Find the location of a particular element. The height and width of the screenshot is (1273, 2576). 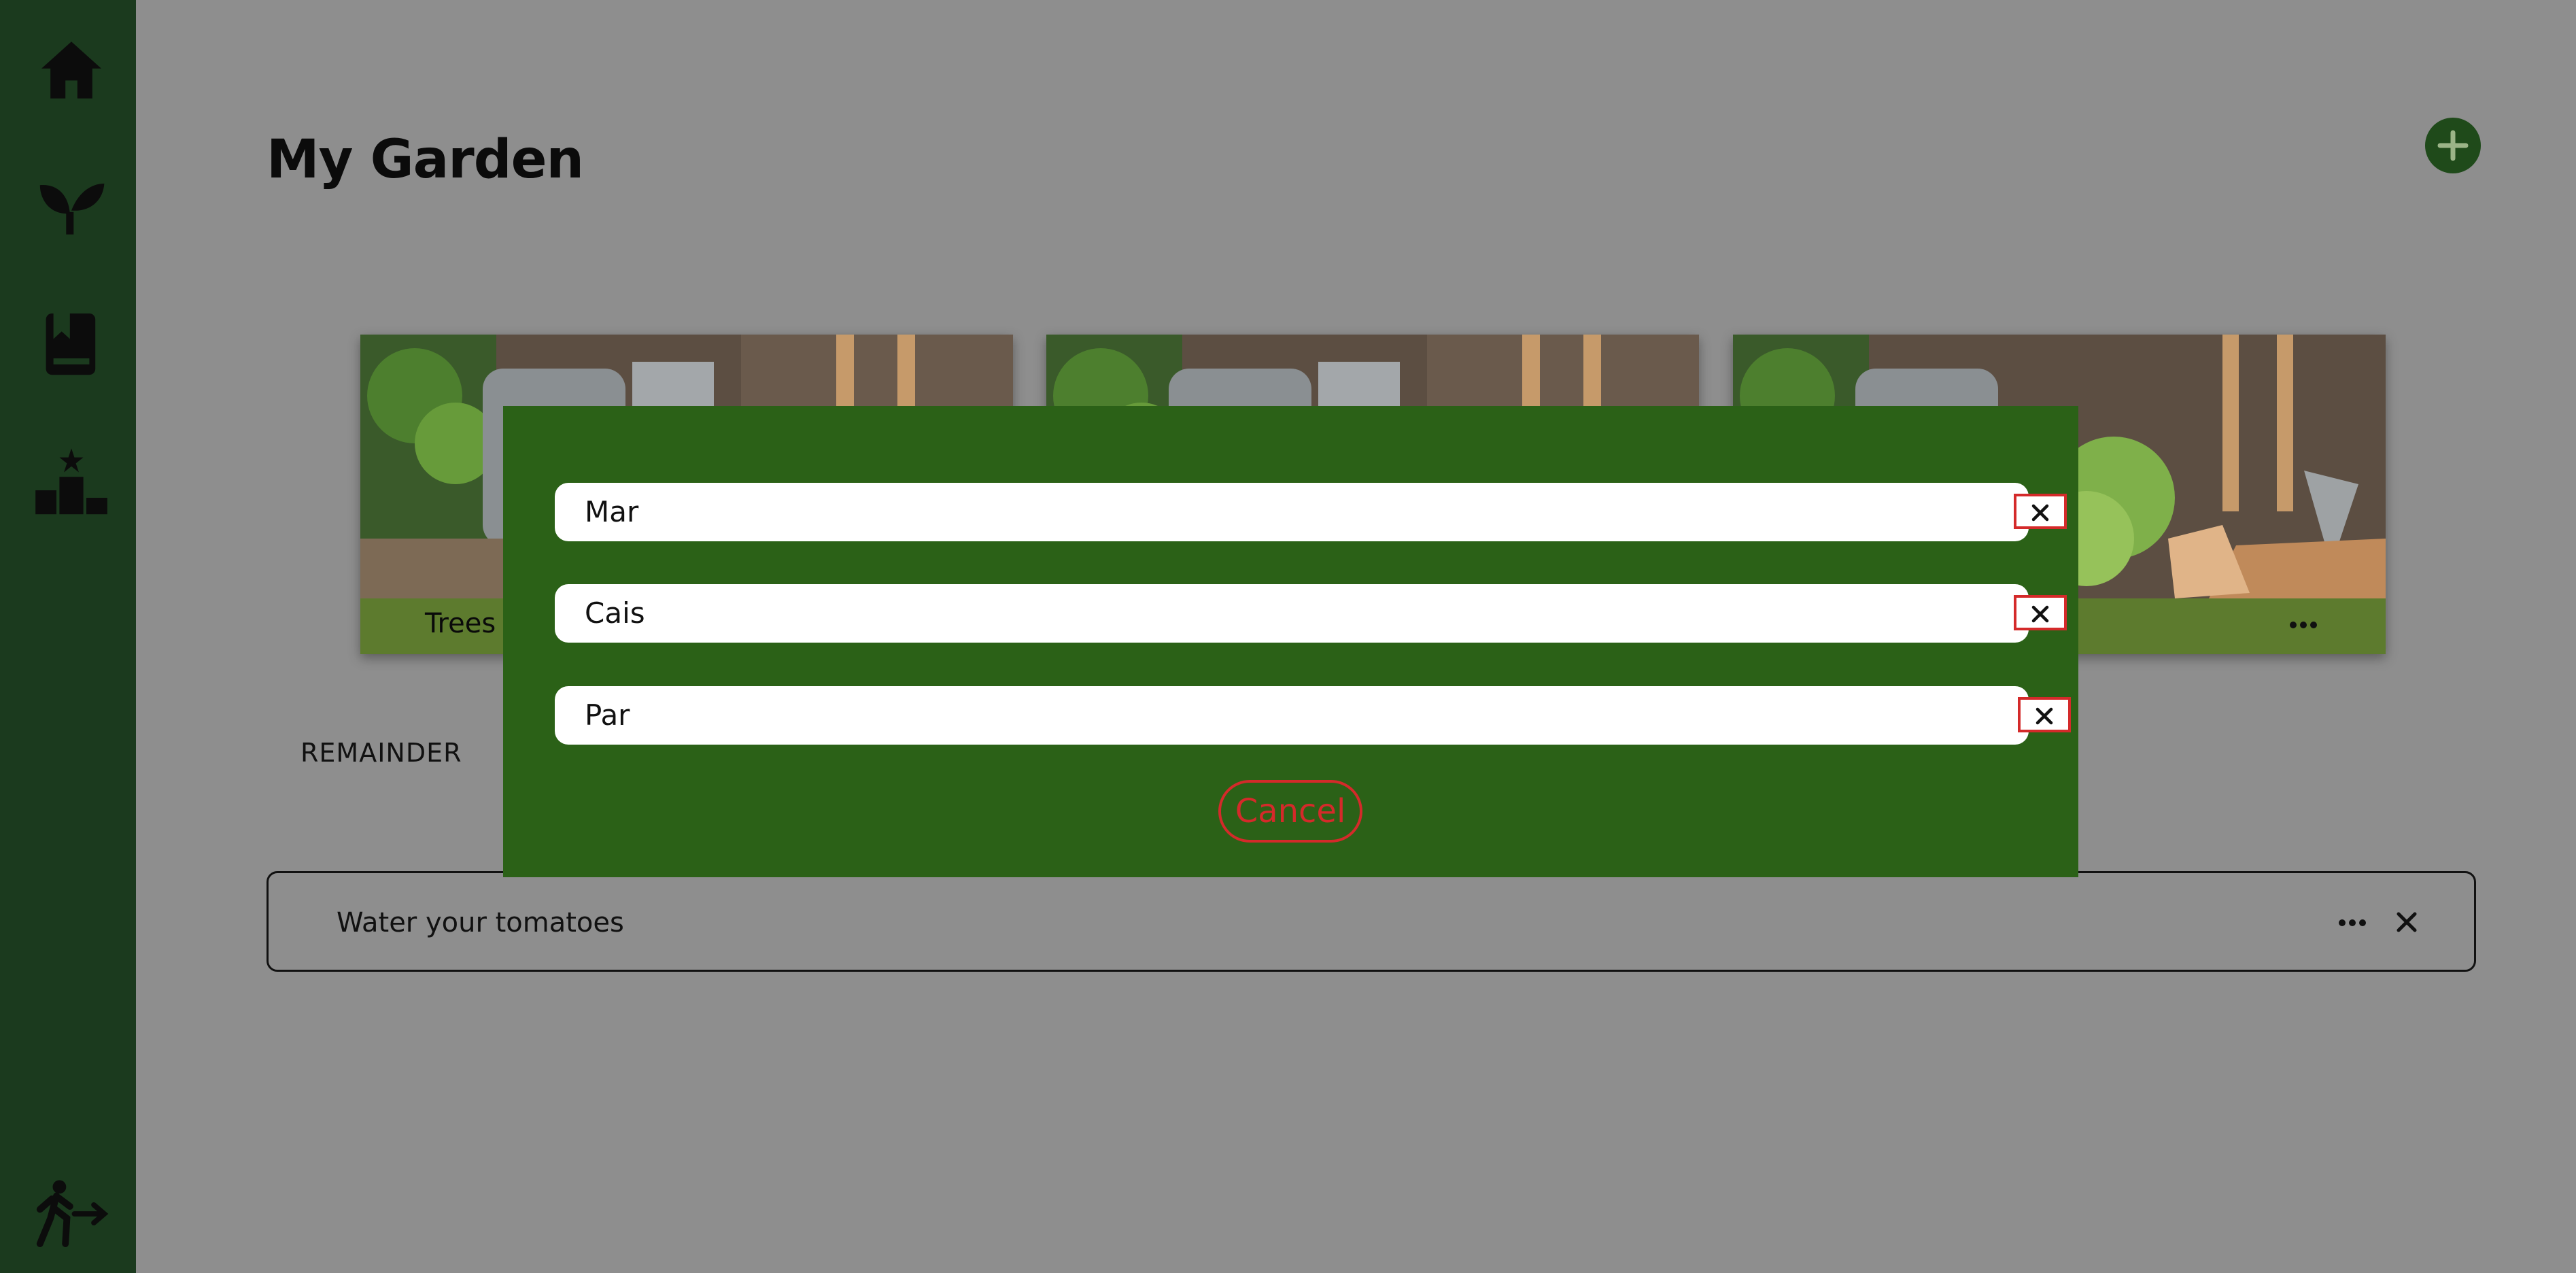

add-button is located at coordinates (2453, 145).